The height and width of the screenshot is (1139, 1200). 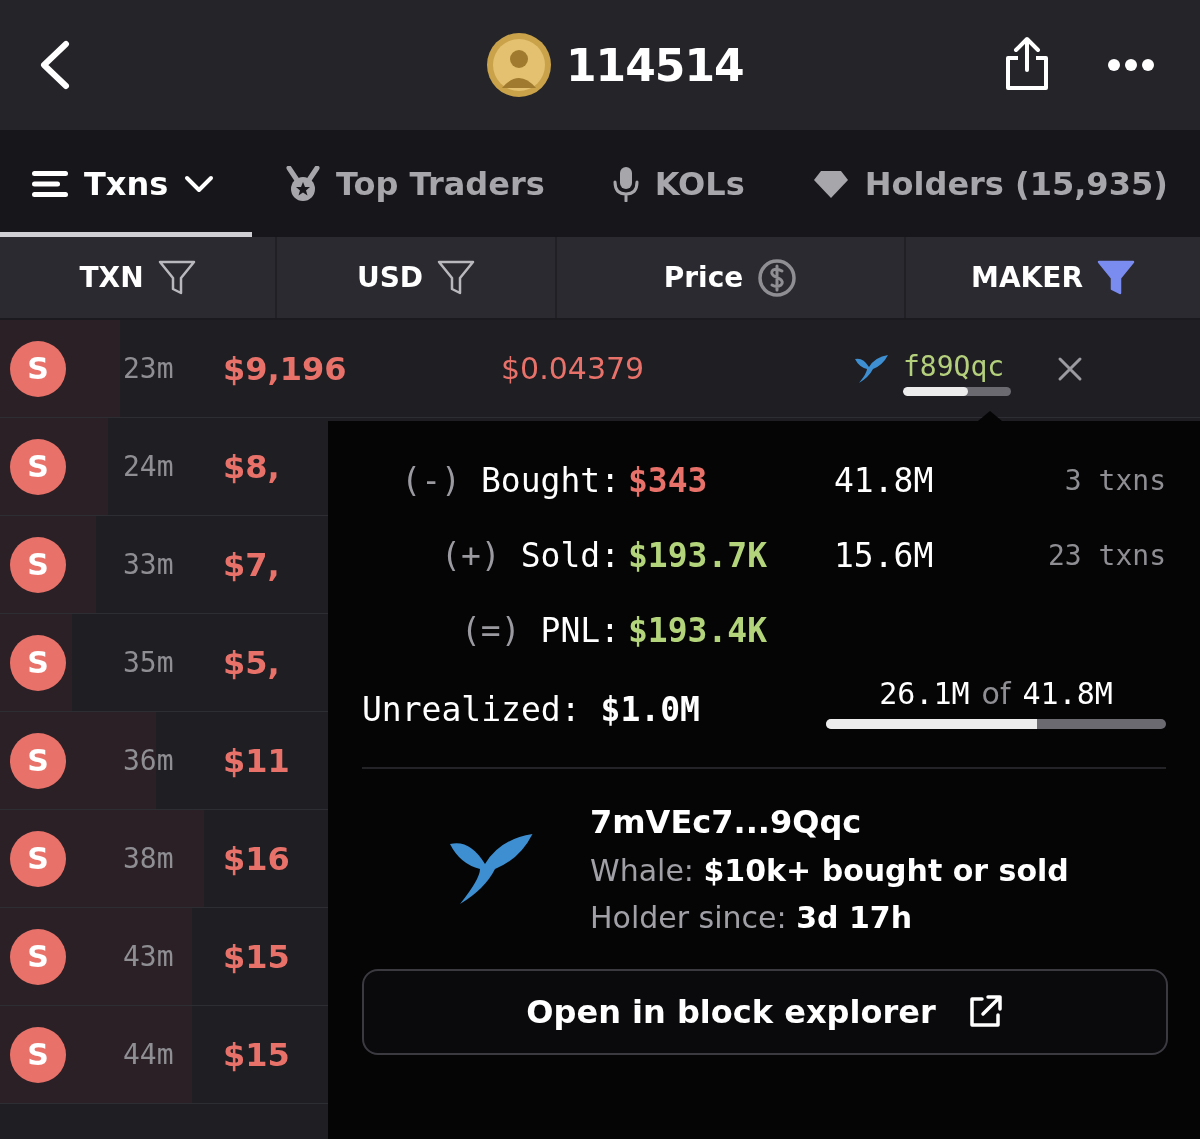 I want to click on wallet-address: 7mVEc7...9Qqc, so click(x=726, y=822).